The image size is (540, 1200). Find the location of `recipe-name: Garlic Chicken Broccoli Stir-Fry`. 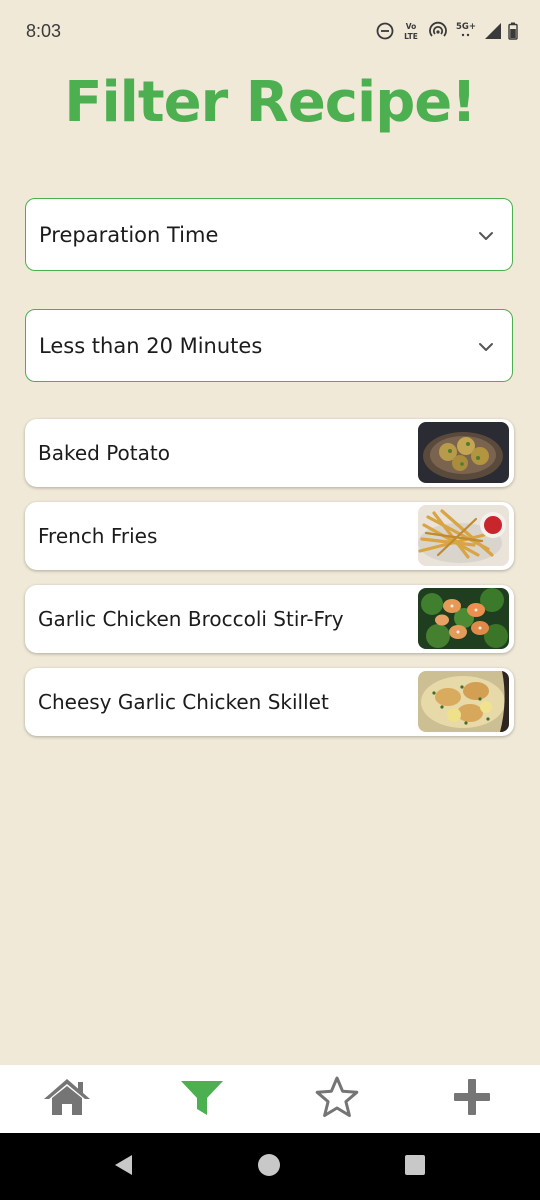

recipe-name: Garlic Chicken Broccoli Stir-Fry is located at coordinates (191, 619).